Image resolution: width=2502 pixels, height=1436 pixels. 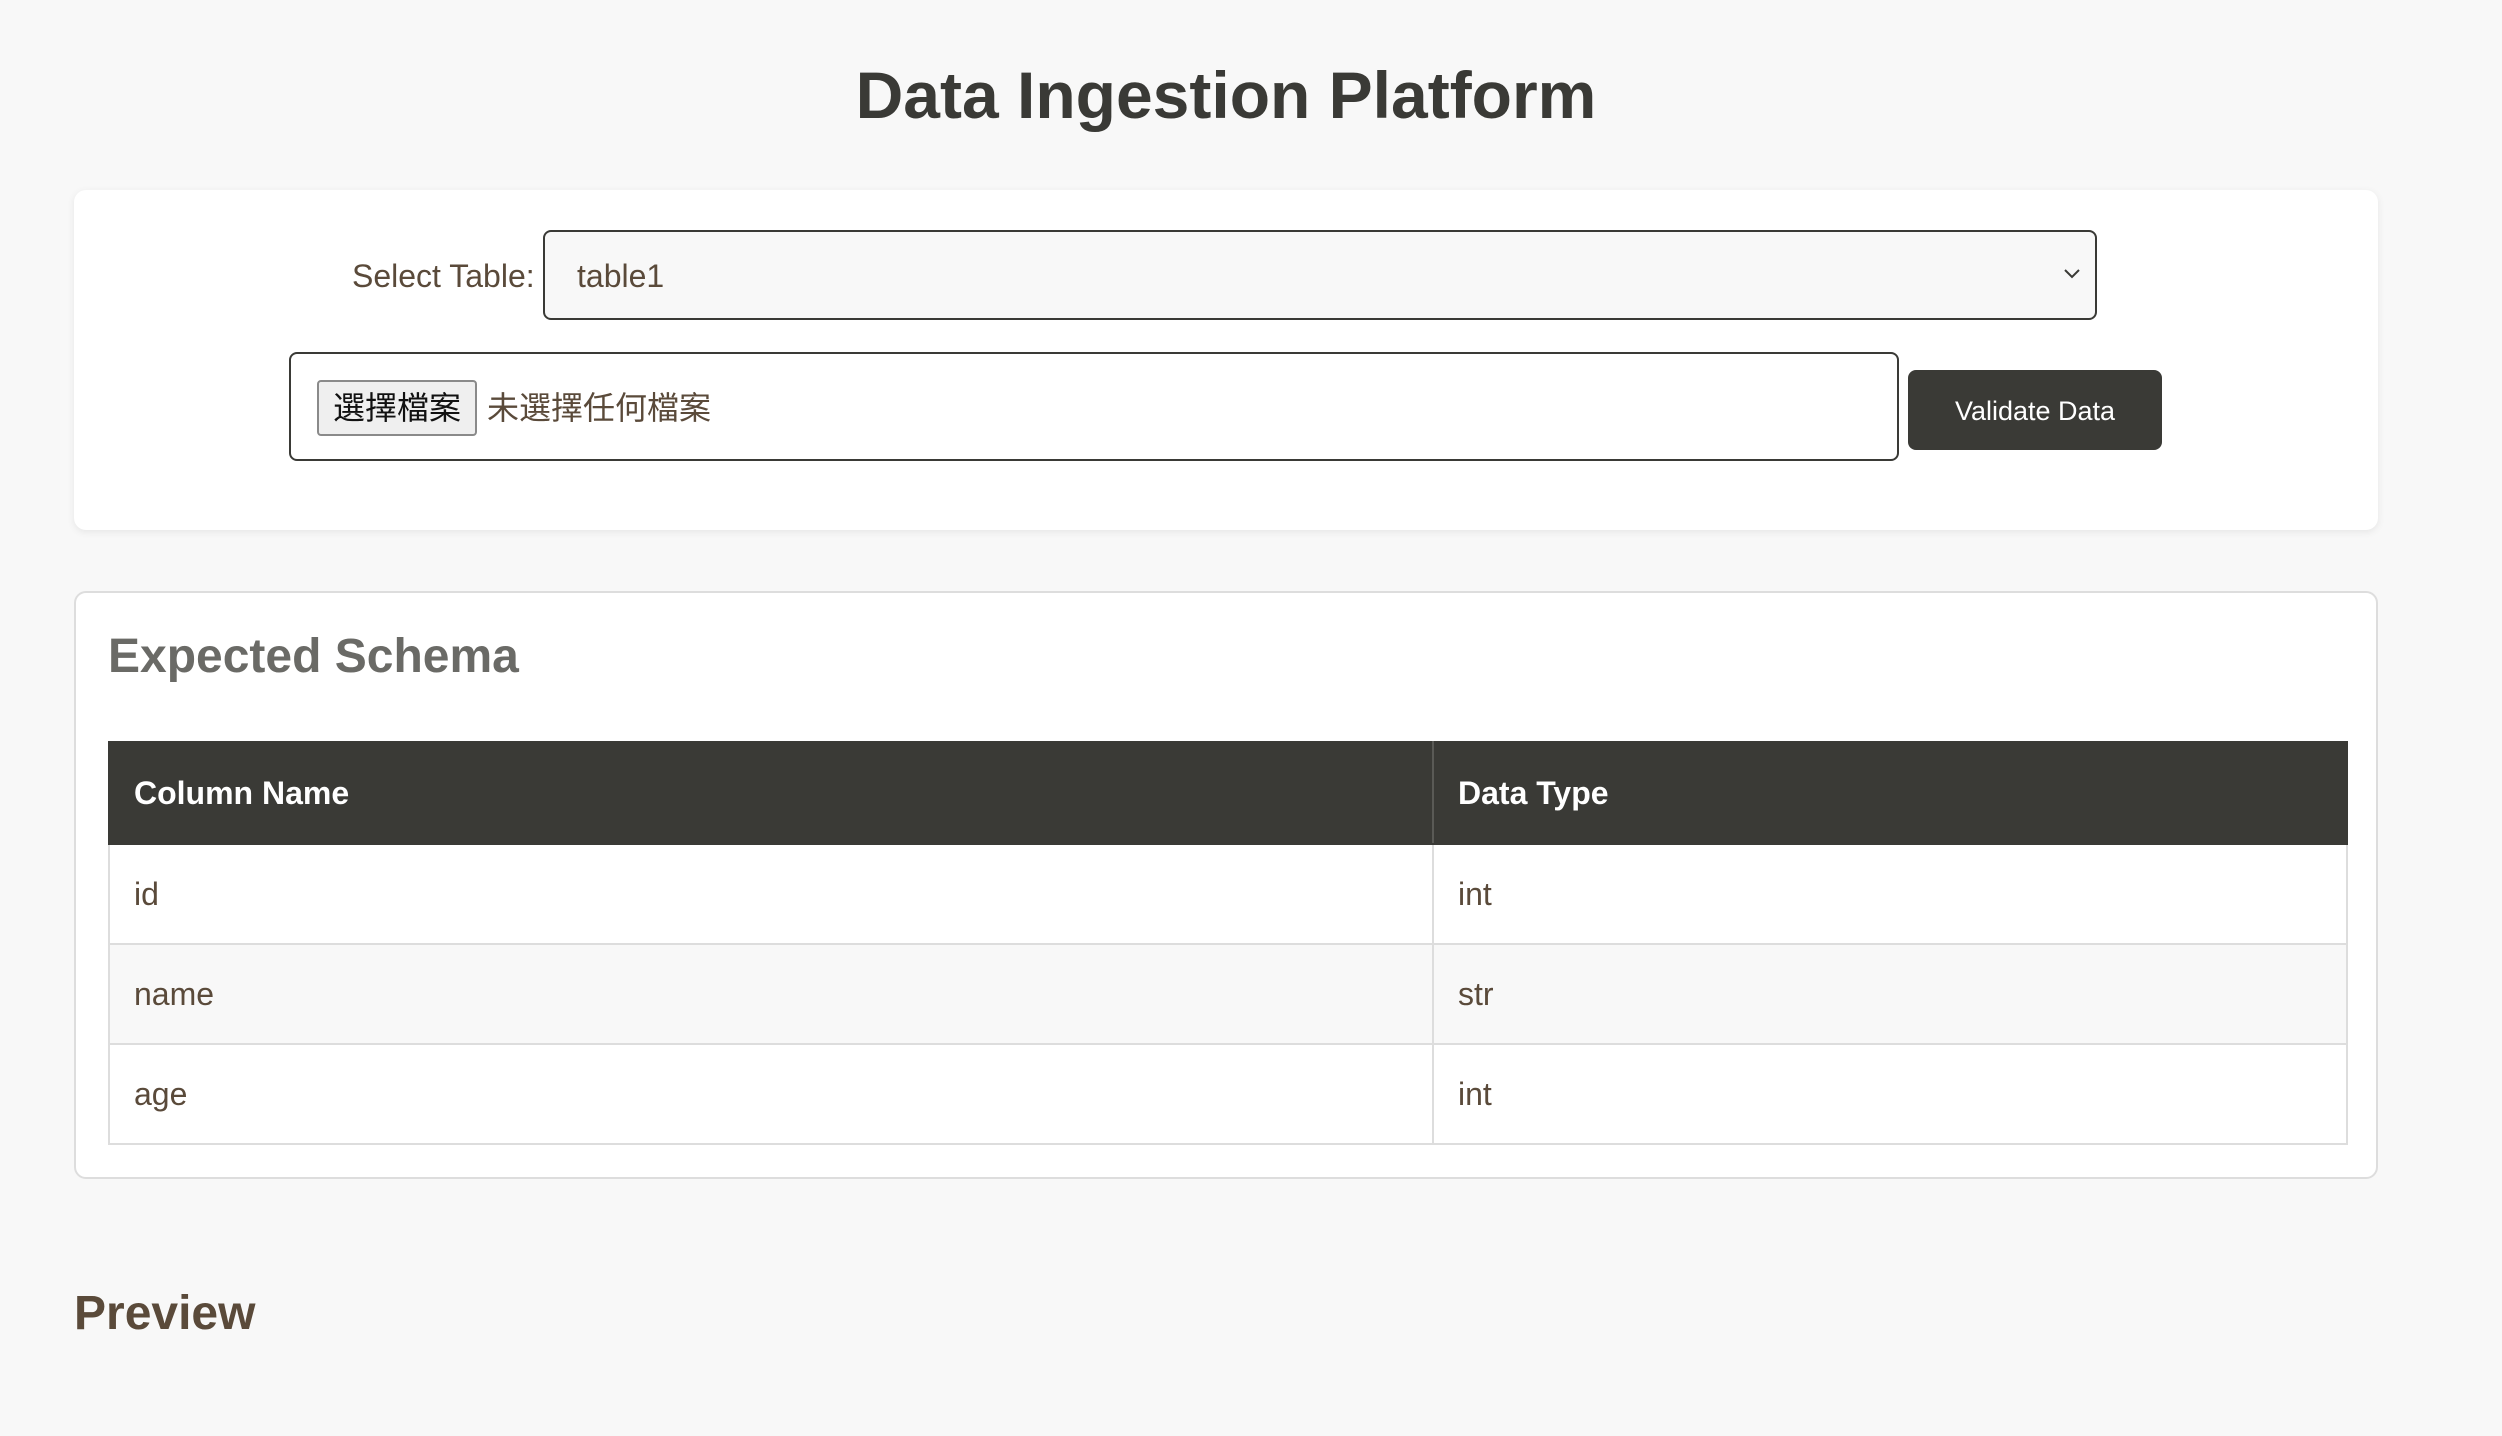 What do you see at coordinates (165, 1313) in the screenshot?
I see `preview-title: Preview` at bounding box center [165, 1313].